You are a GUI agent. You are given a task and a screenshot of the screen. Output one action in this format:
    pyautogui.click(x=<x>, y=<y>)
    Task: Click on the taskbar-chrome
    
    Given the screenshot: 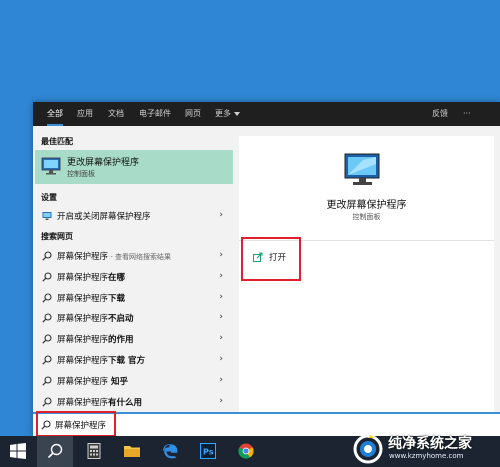 What is the action you would take?
    pyautogui.click(x=246, y=451)
    